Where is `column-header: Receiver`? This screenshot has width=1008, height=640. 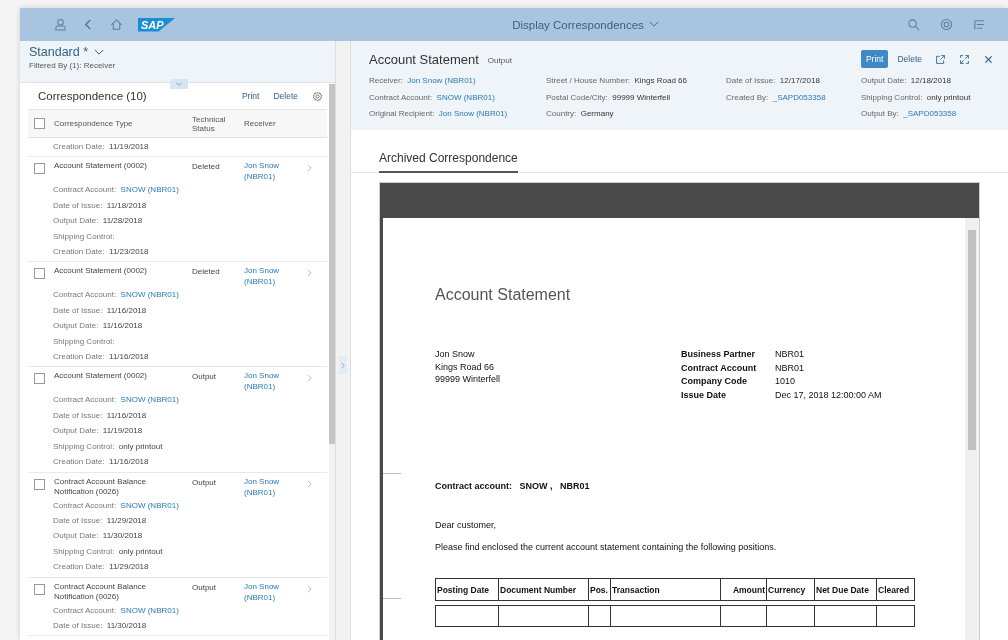 column-header: Receiver is located at coordinates (260, 123).